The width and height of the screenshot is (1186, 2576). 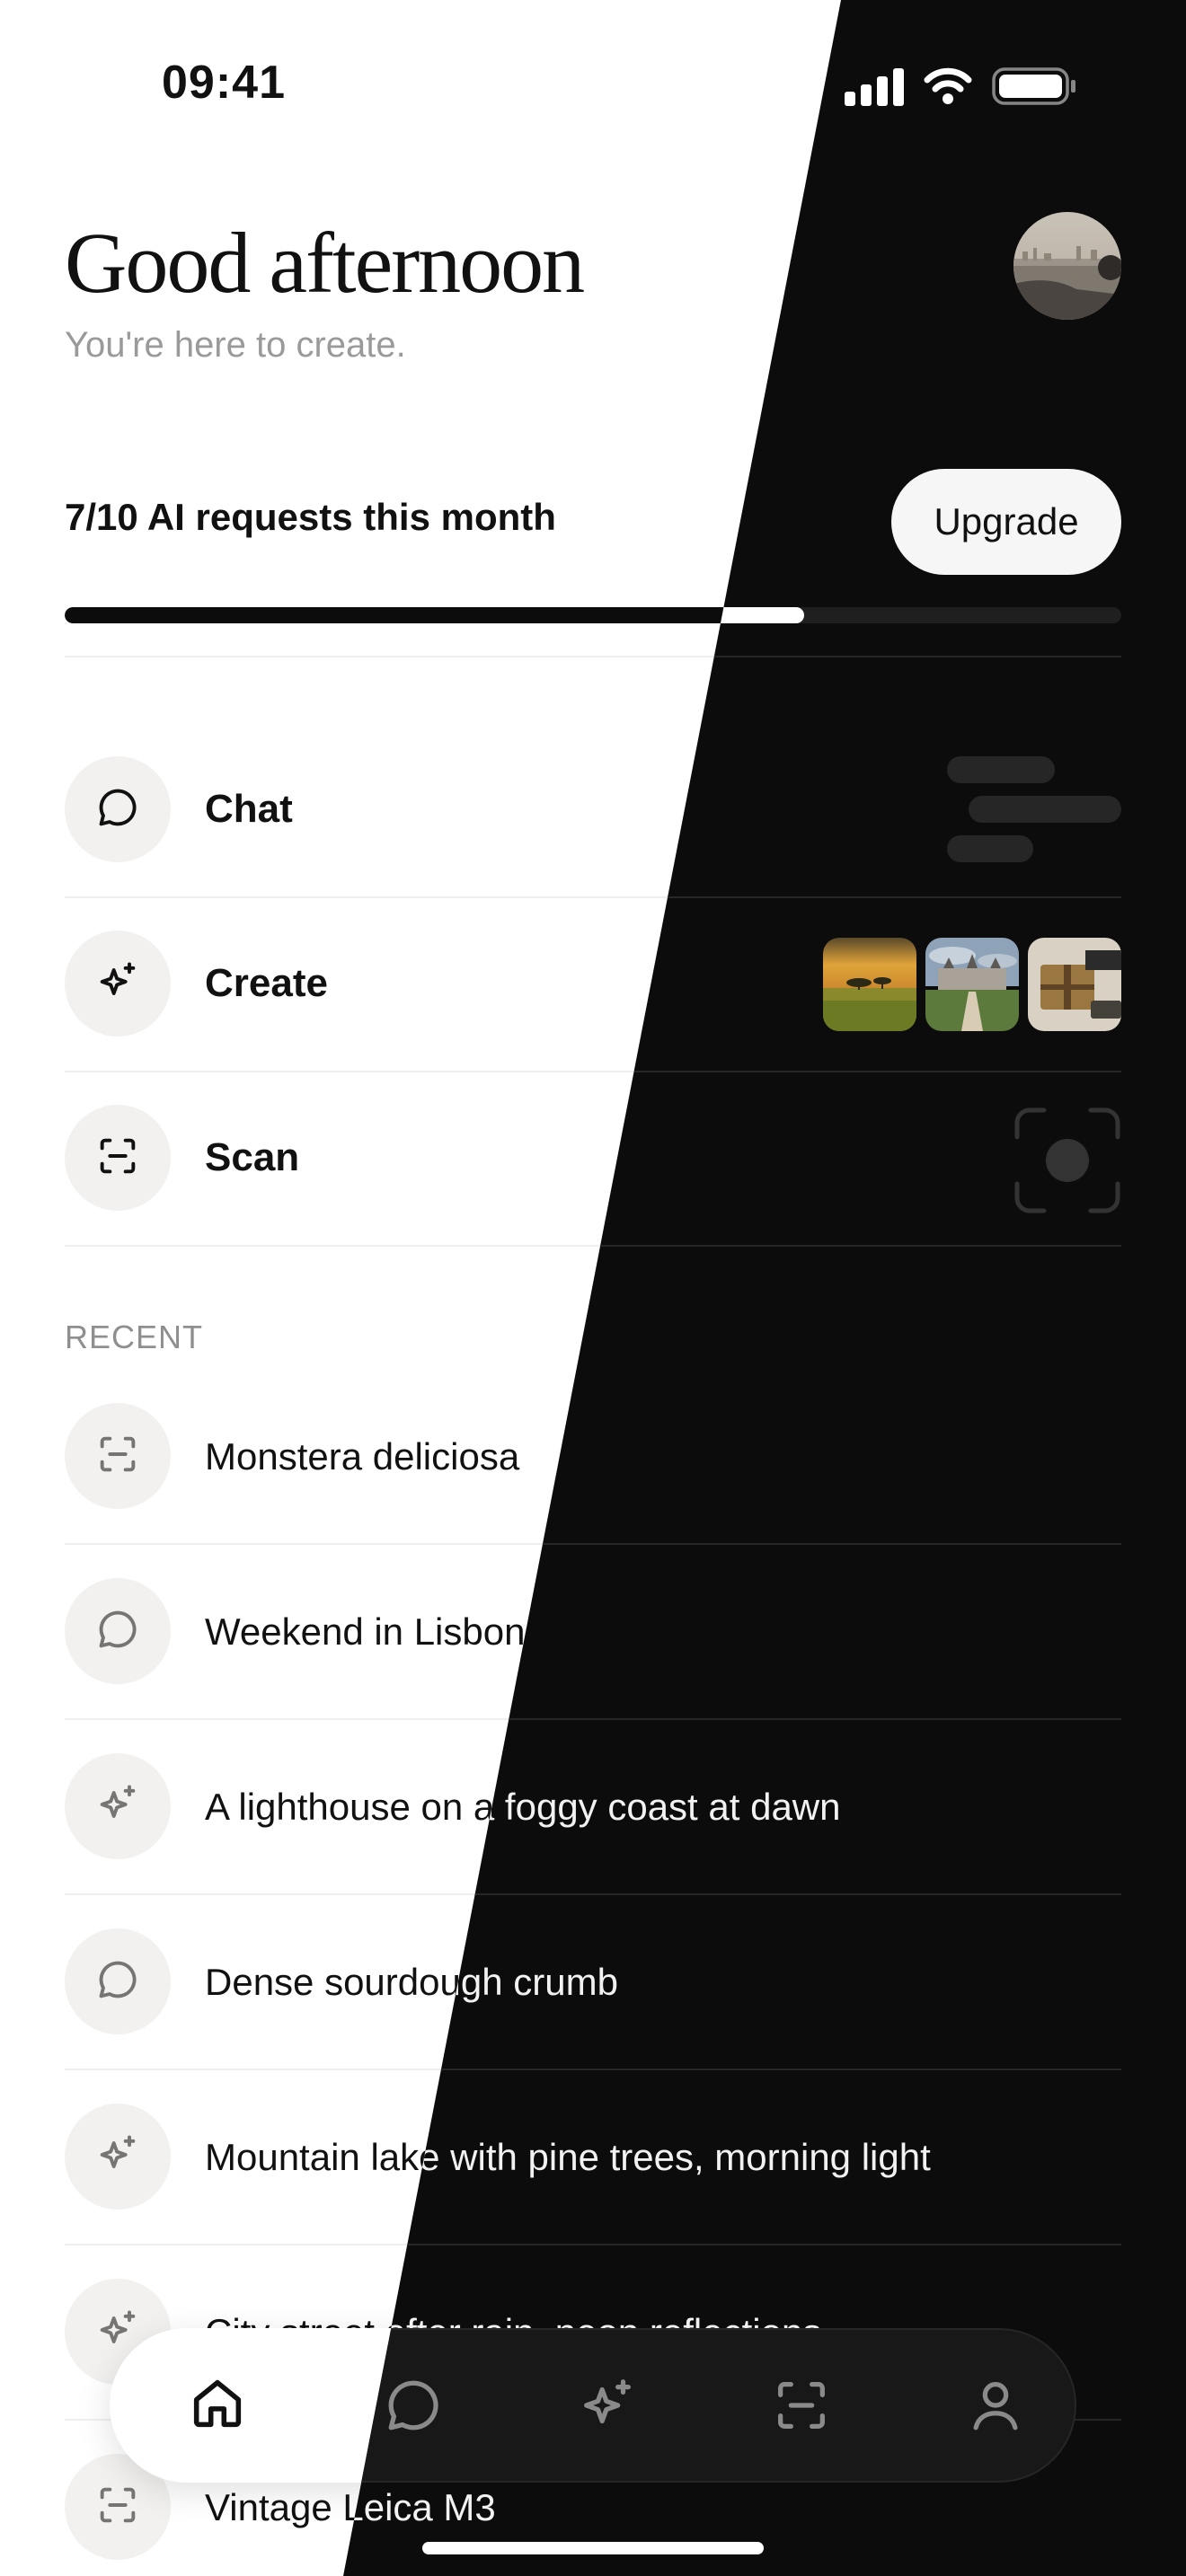 What do you see at coordinates (435, 615) in the screenshot?
I see `usage-progress-fill` at bounding box center [435, 615].